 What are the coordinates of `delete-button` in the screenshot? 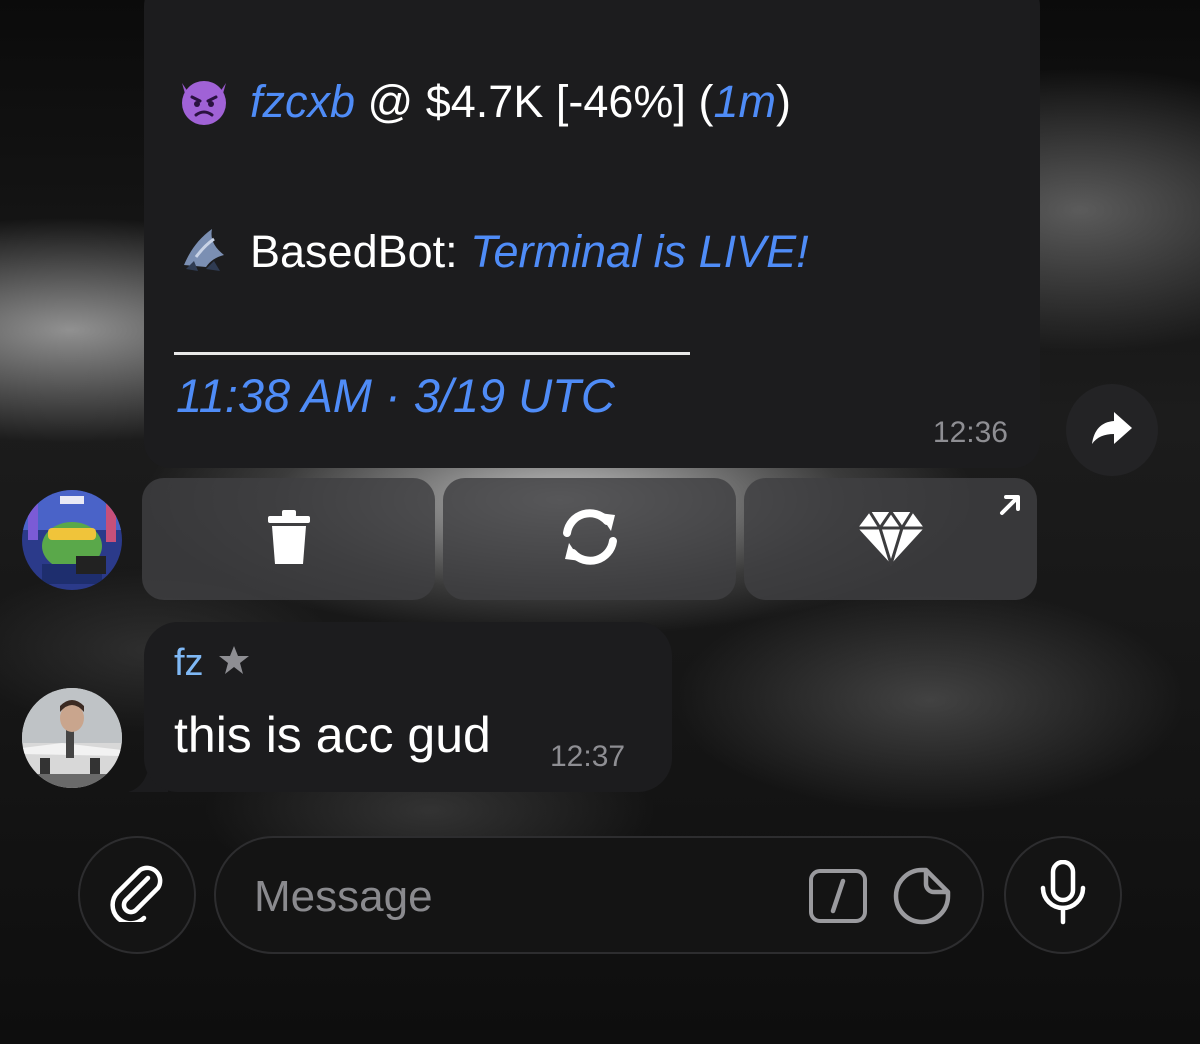 It's located at (288, 539).